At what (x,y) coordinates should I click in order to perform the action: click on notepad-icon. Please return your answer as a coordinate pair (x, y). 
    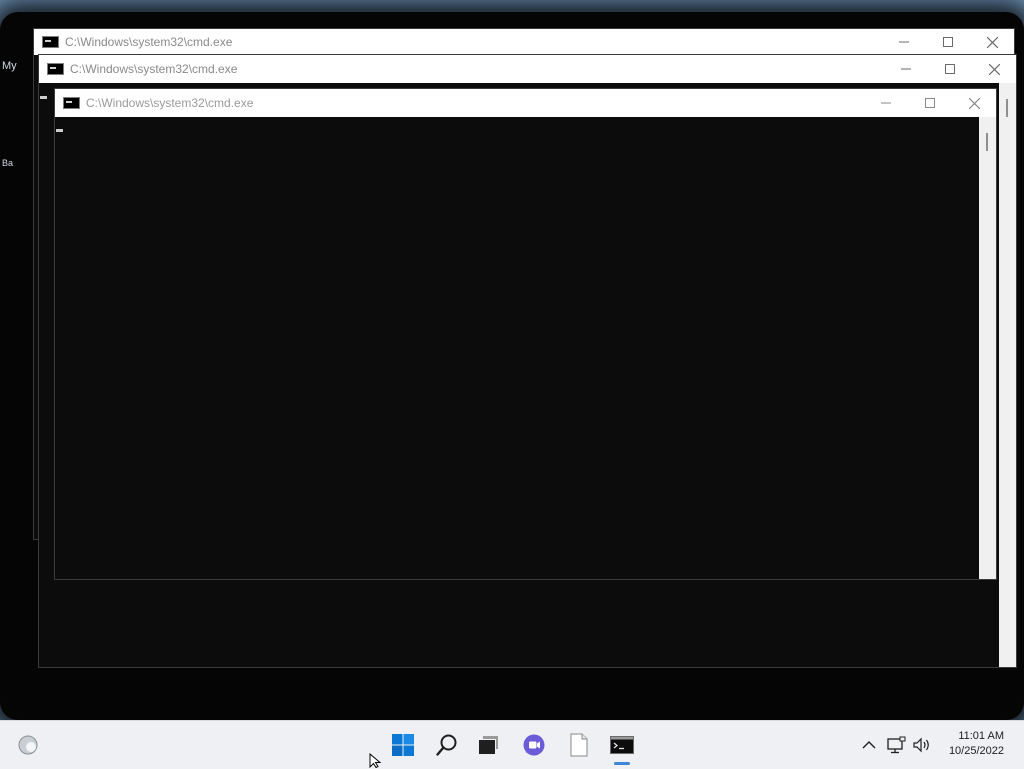
    Looking at the image, I should click on (579, 745).